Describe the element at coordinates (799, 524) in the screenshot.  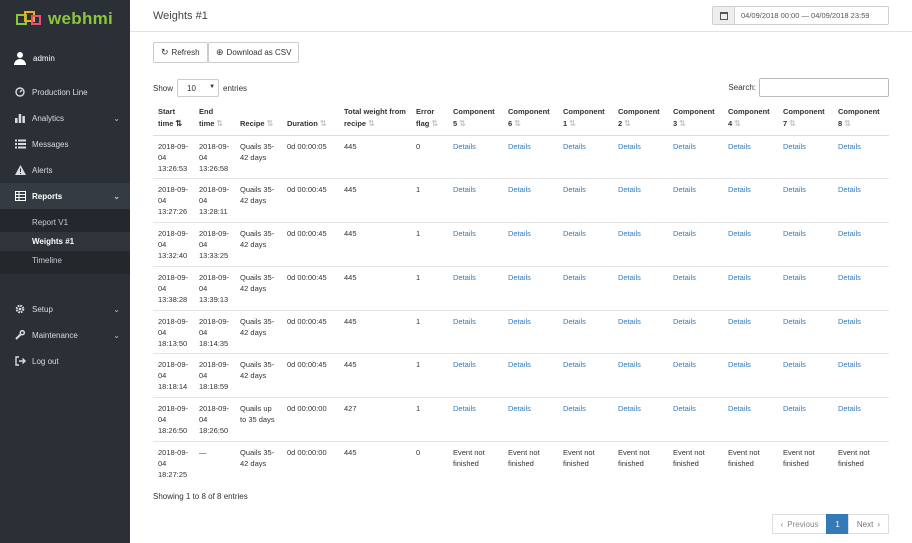
I see `previous-page-button: ‹ Previous` at that location.